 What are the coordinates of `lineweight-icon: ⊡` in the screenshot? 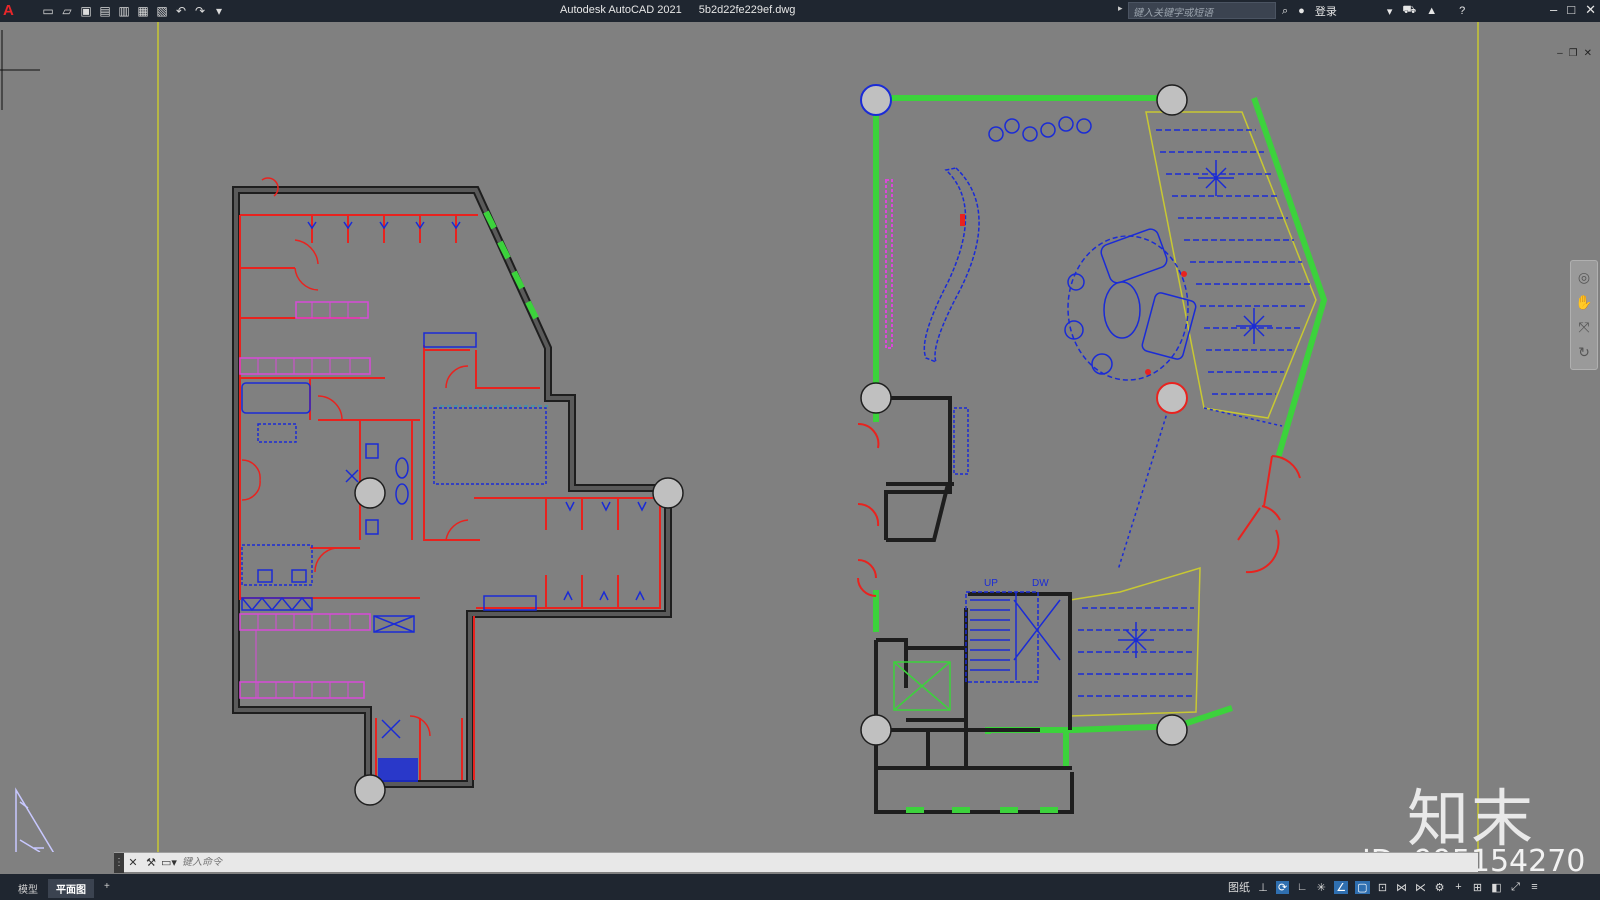 It's located at (1383, 887).